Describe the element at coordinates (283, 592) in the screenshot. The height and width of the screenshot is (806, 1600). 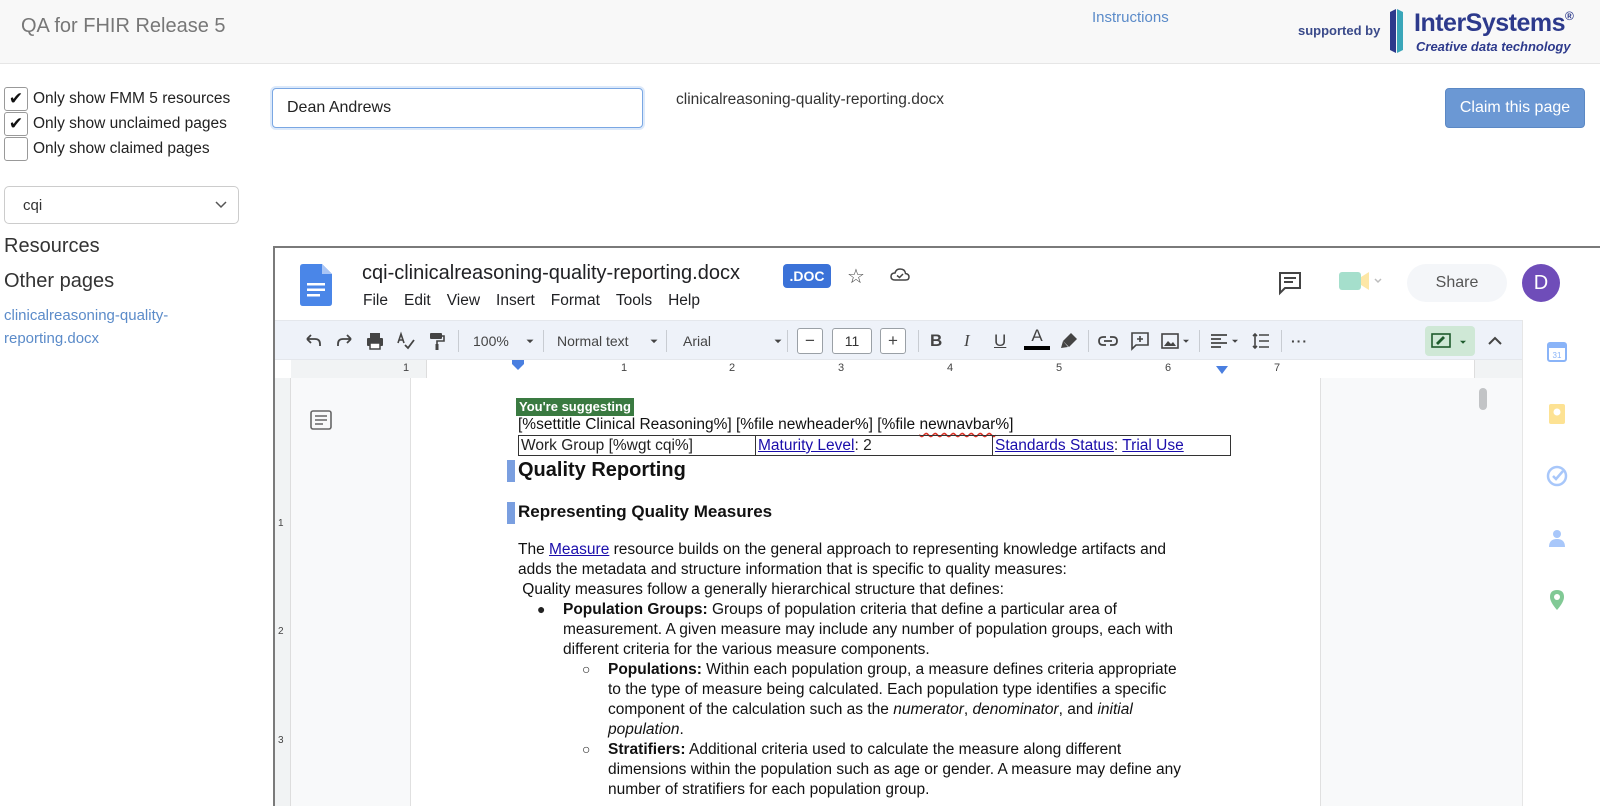
I see `vertical-ruler: 1 2 3` at that location.